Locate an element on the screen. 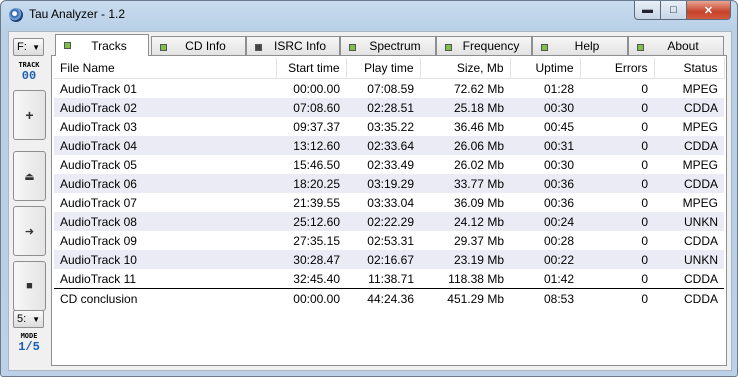 Image resolution: width=738 pixels, height=377 pixels. eject-button: ⏏ is located at coordinates (29, 176).